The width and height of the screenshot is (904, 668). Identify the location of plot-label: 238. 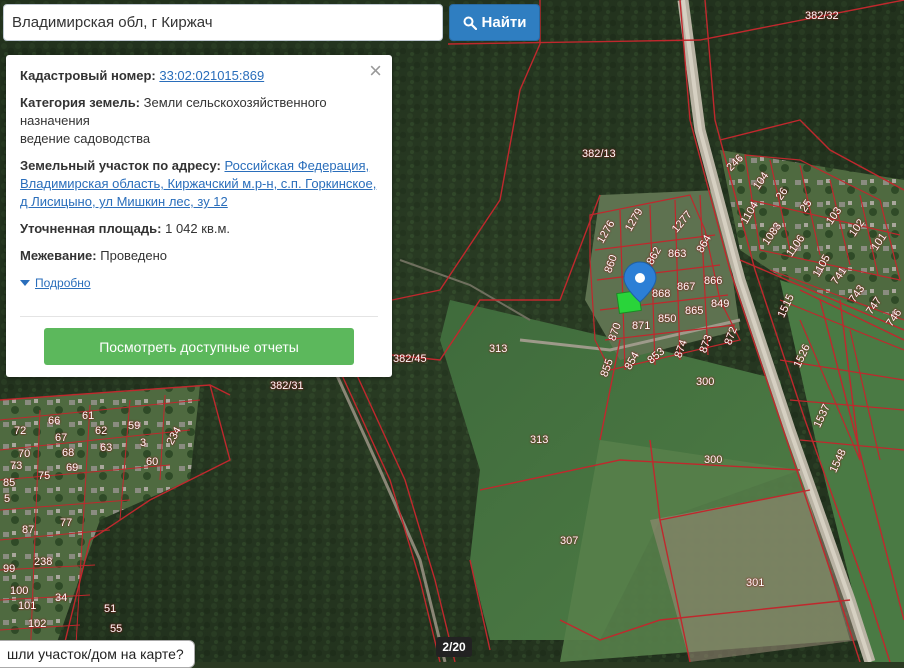
(43, 562).